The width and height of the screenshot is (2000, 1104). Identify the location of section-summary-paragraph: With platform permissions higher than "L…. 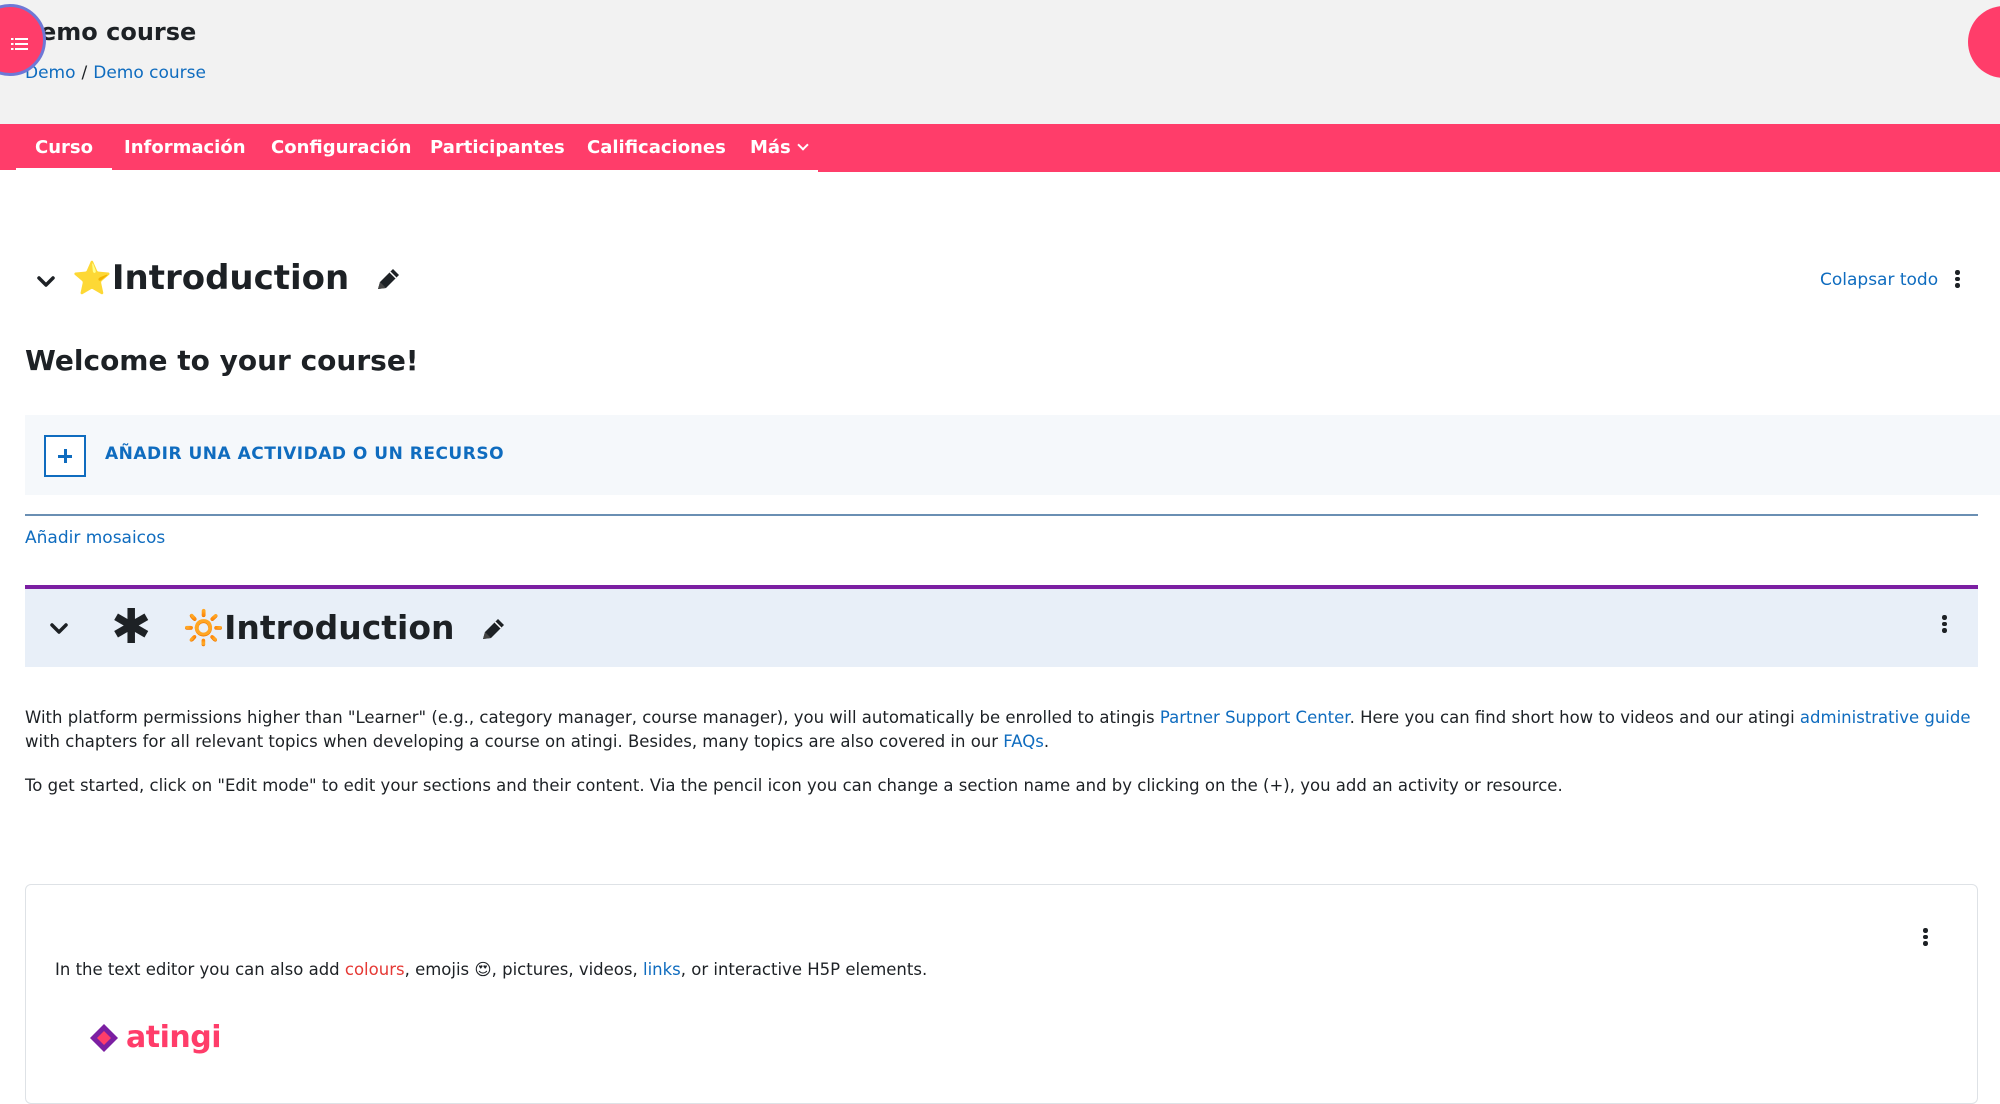
(1002, 730).